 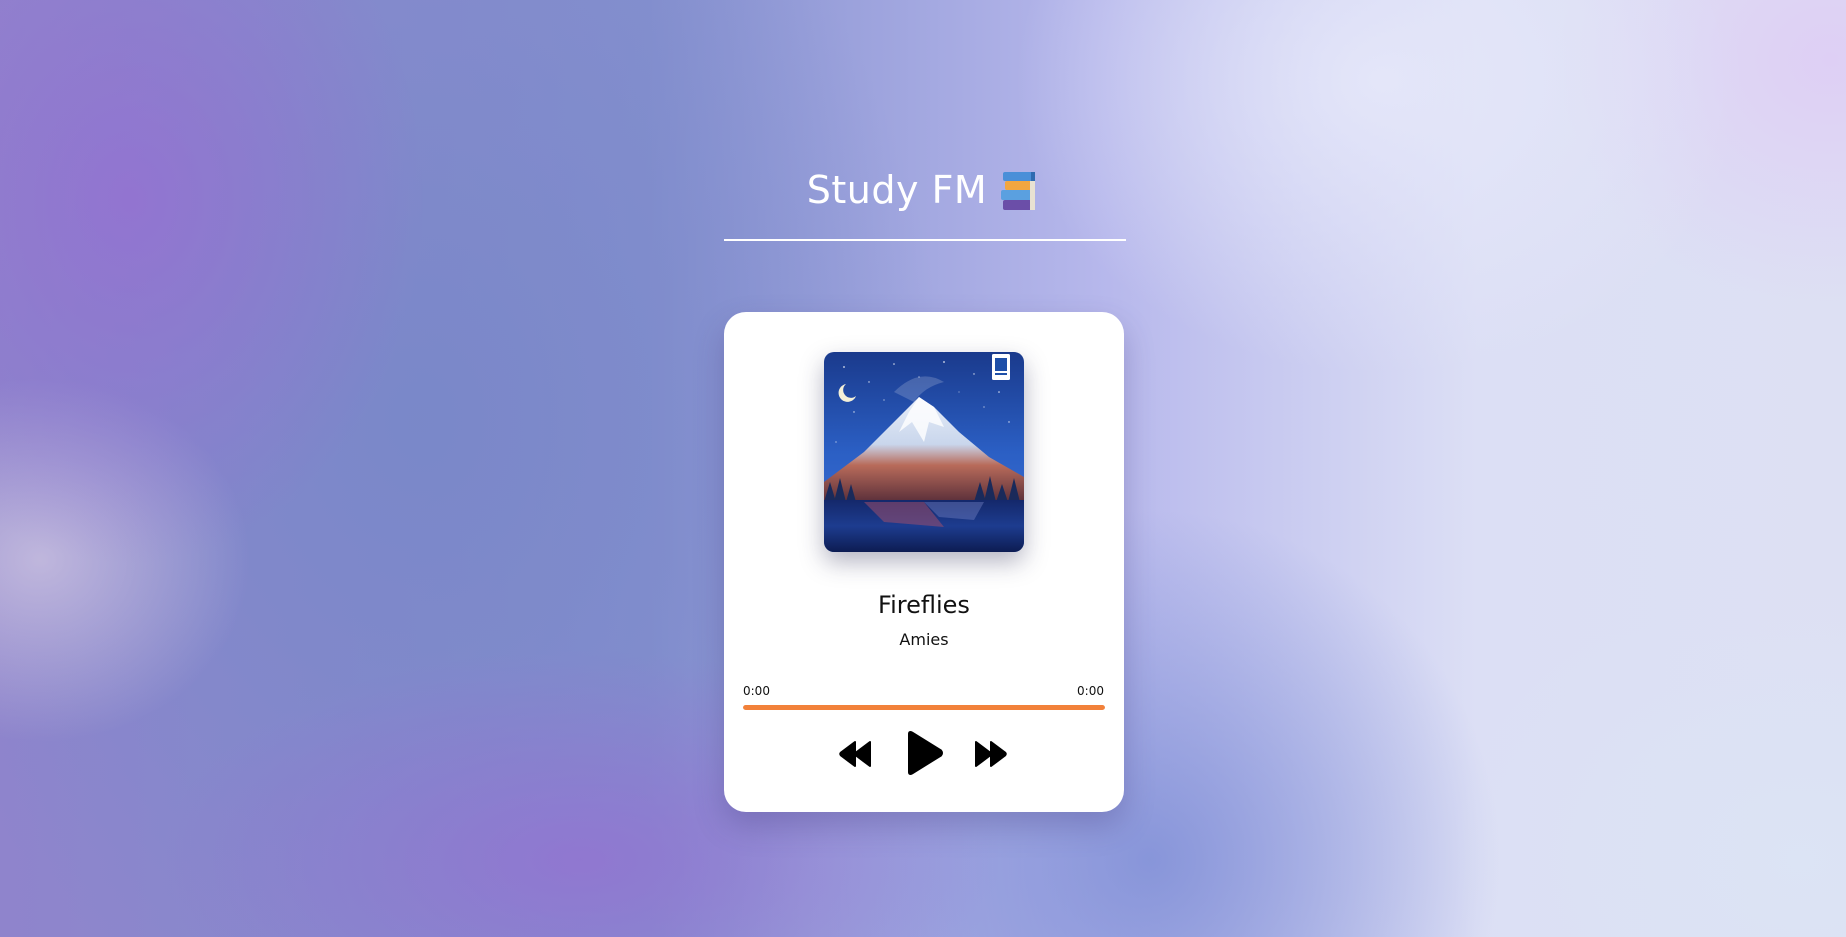 I want to click on progress-fill, so click(x=924, y=707).